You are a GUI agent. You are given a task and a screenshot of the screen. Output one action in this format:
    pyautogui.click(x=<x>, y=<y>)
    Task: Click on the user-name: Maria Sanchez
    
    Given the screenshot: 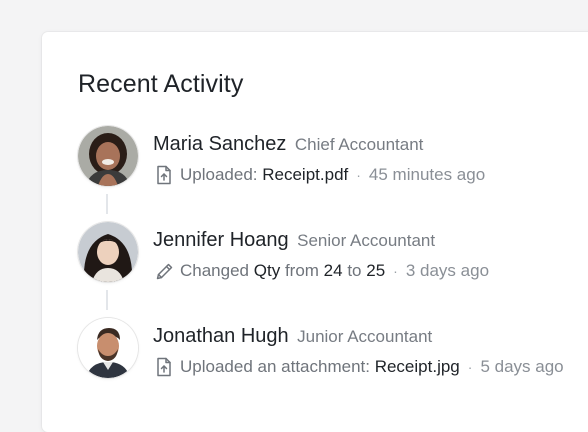 What is the action you would take?
    pyautogui.click(x=219, y=144)
    